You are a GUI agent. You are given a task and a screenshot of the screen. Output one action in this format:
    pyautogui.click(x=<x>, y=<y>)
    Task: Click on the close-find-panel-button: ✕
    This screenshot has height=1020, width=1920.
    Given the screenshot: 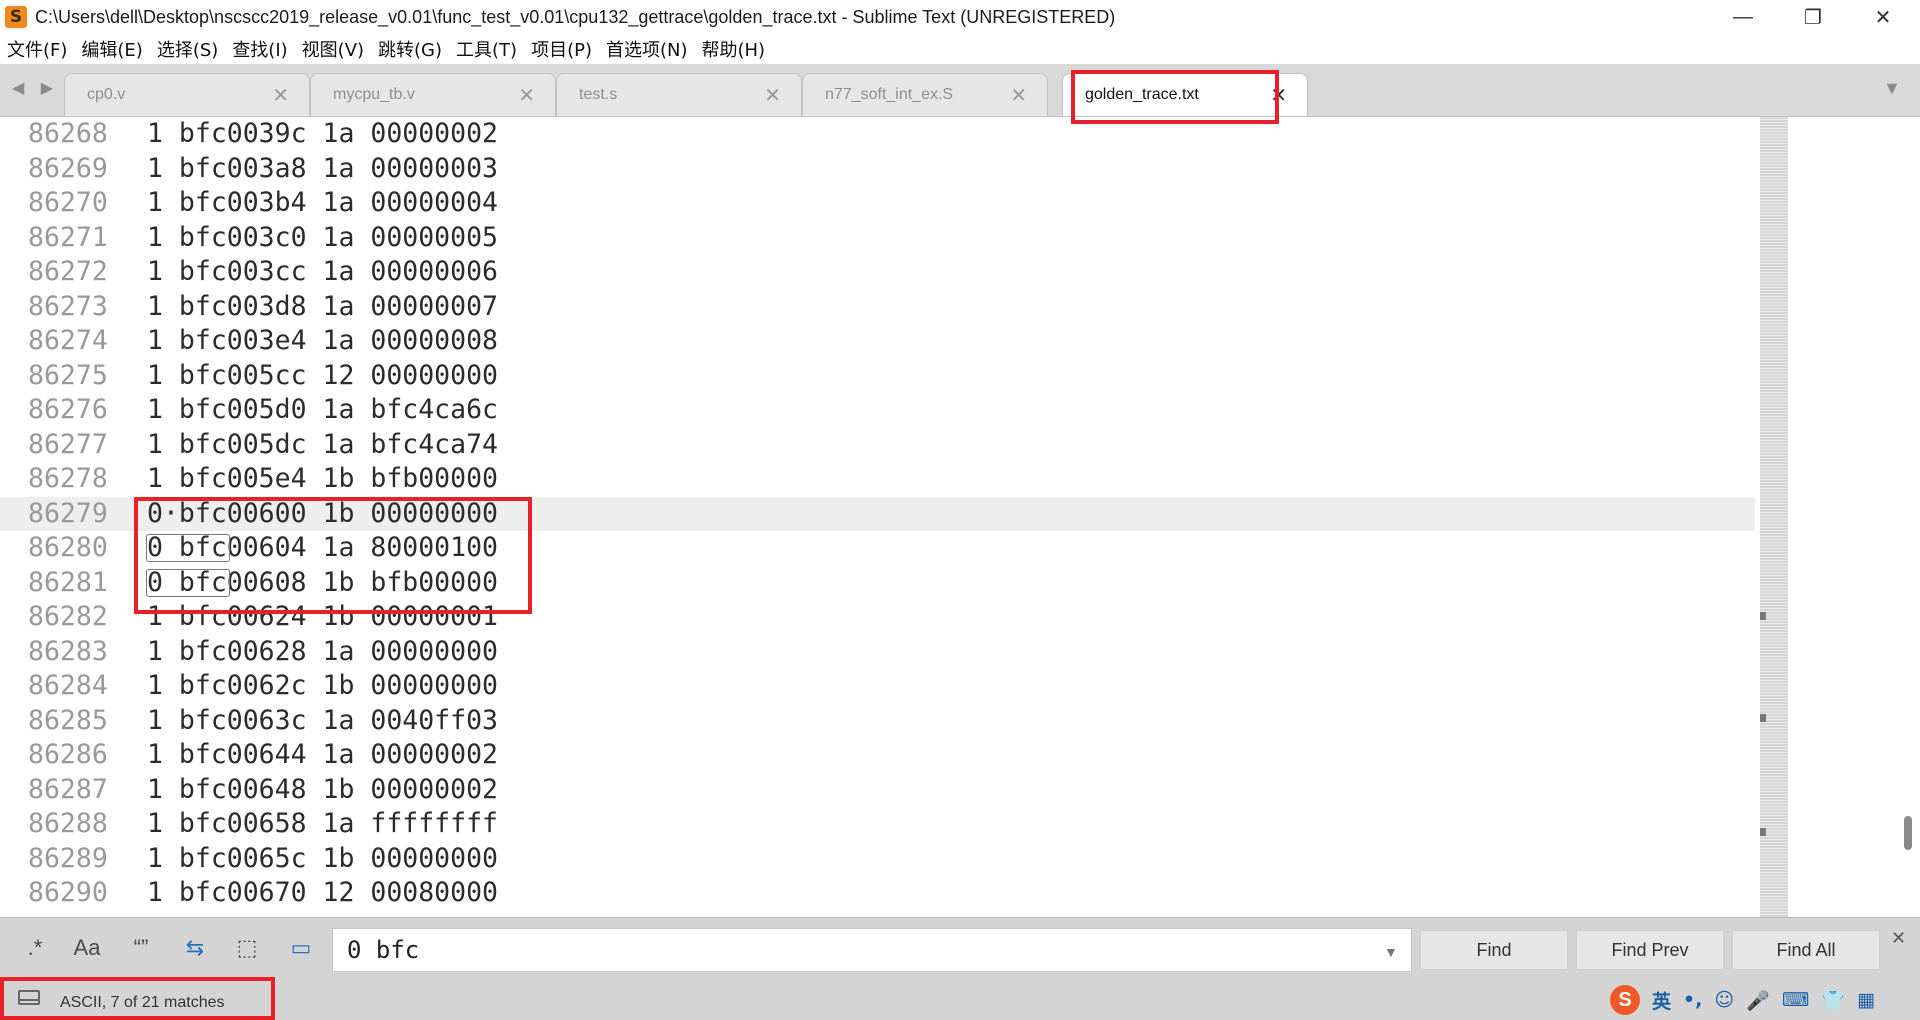 What is the action you would take?
    pyautogui.click(x=1898, y=938)
    